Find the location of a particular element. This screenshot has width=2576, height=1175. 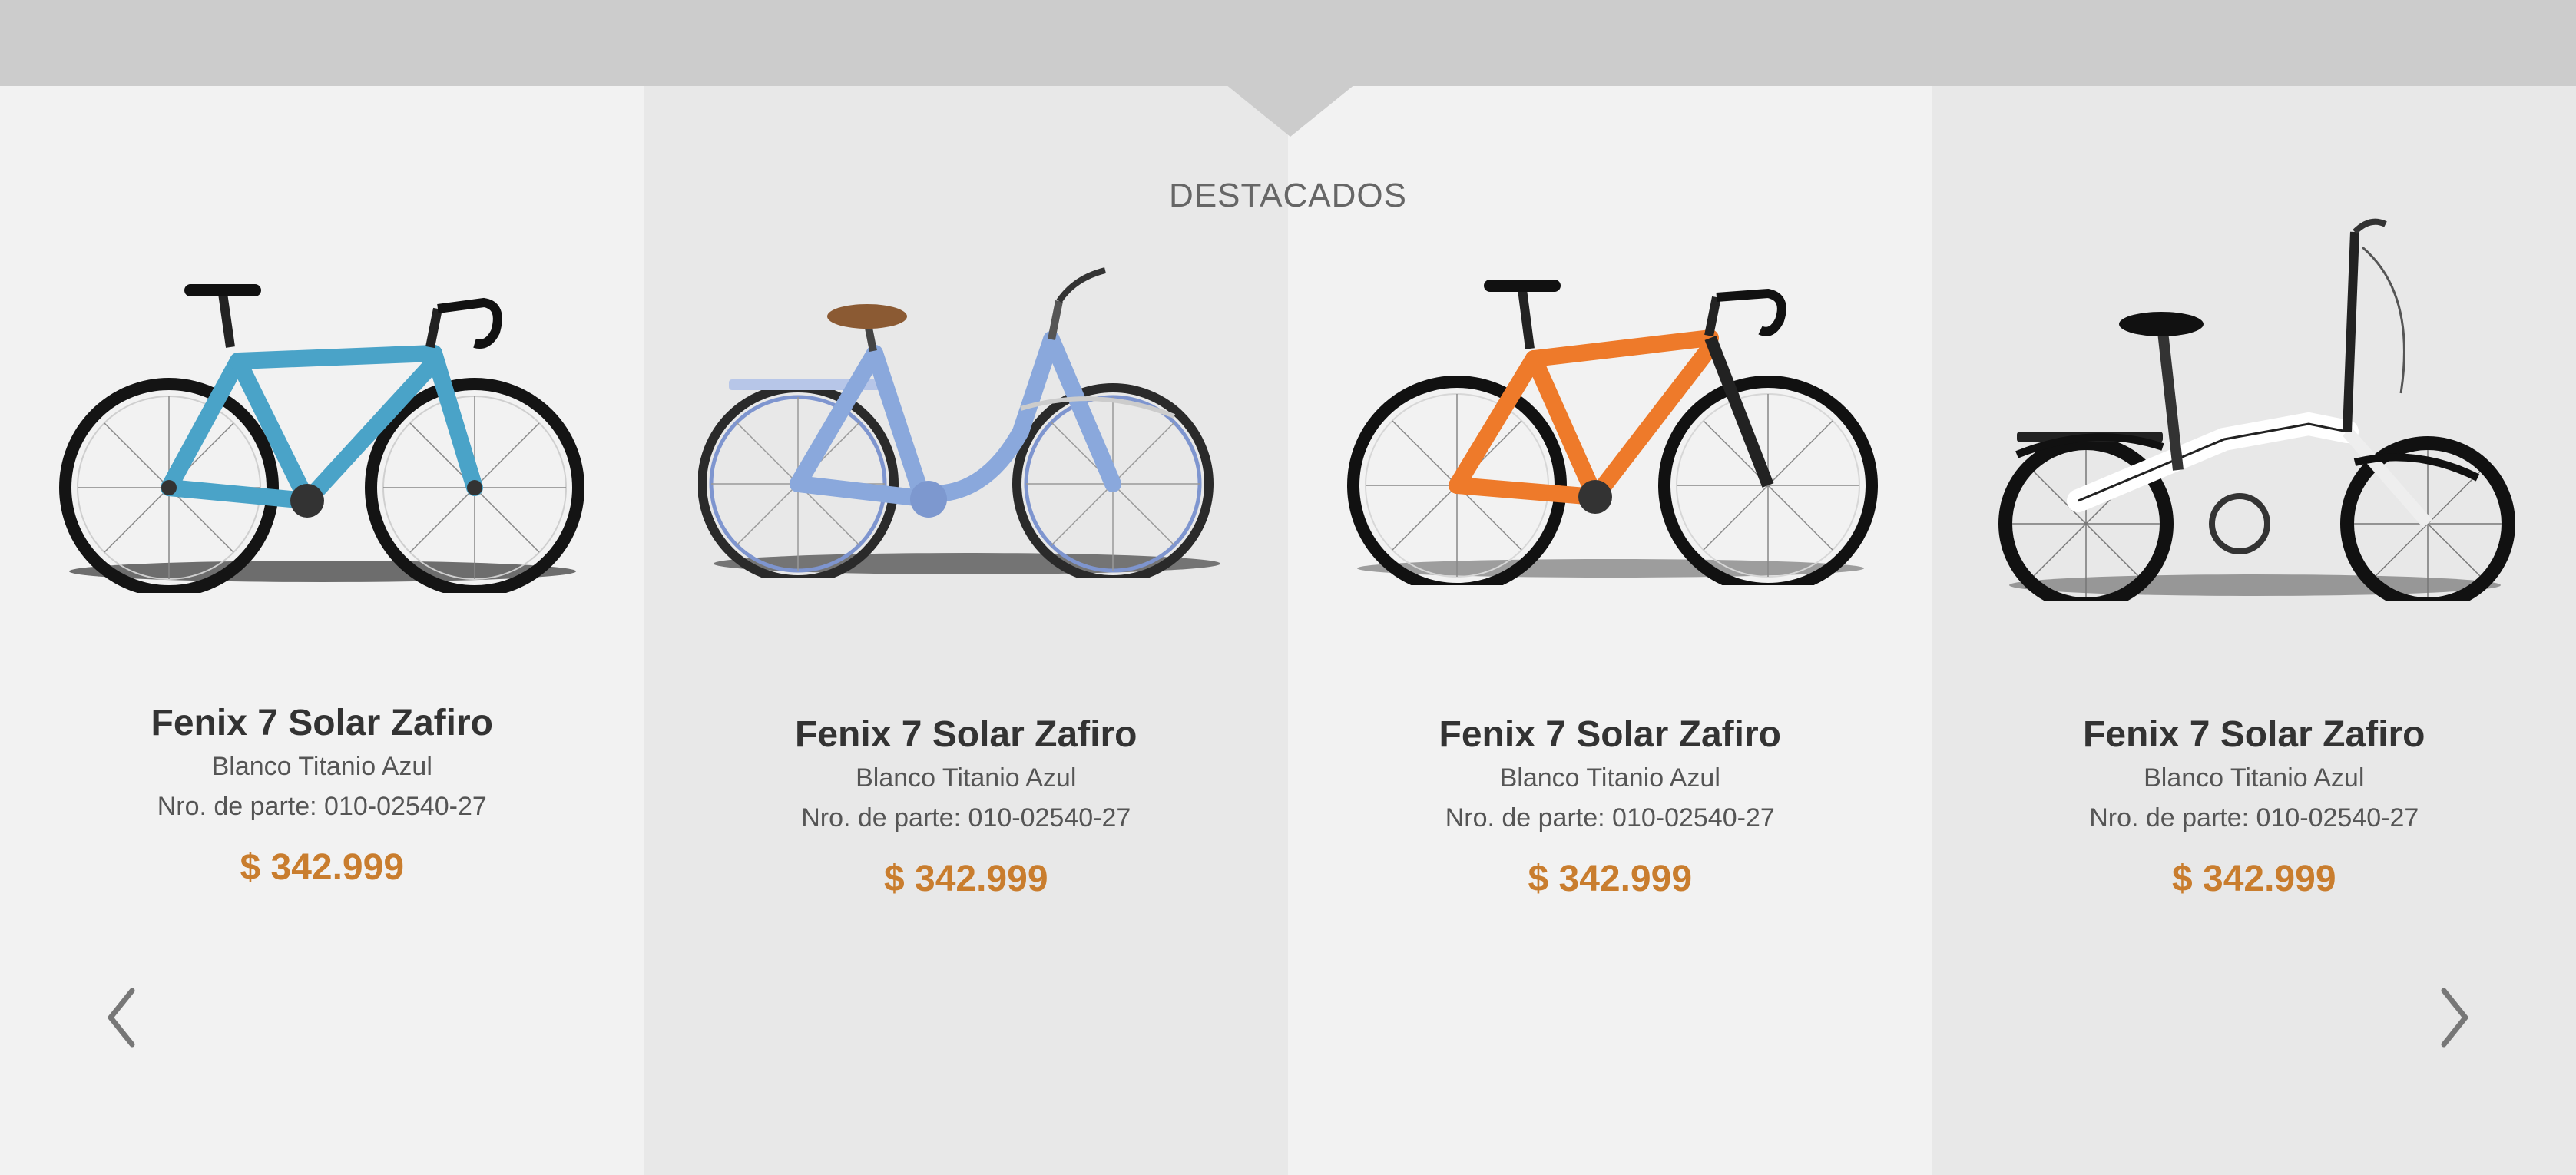

section-notch is located at coordinates (1290, 111).